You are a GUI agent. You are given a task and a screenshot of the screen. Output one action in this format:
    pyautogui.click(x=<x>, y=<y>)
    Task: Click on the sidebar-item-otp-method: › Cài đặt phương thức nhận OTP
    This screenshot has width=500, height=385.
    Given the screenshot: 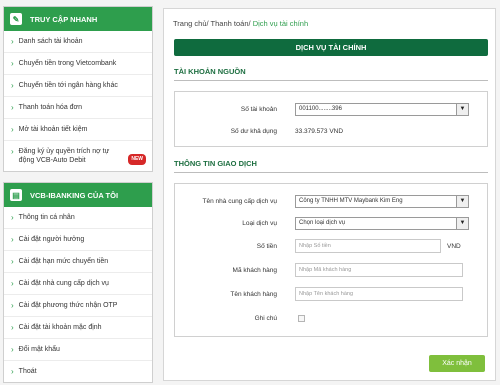 What is the action you would take?
    pyautogui.click(x=78, y=306)
    